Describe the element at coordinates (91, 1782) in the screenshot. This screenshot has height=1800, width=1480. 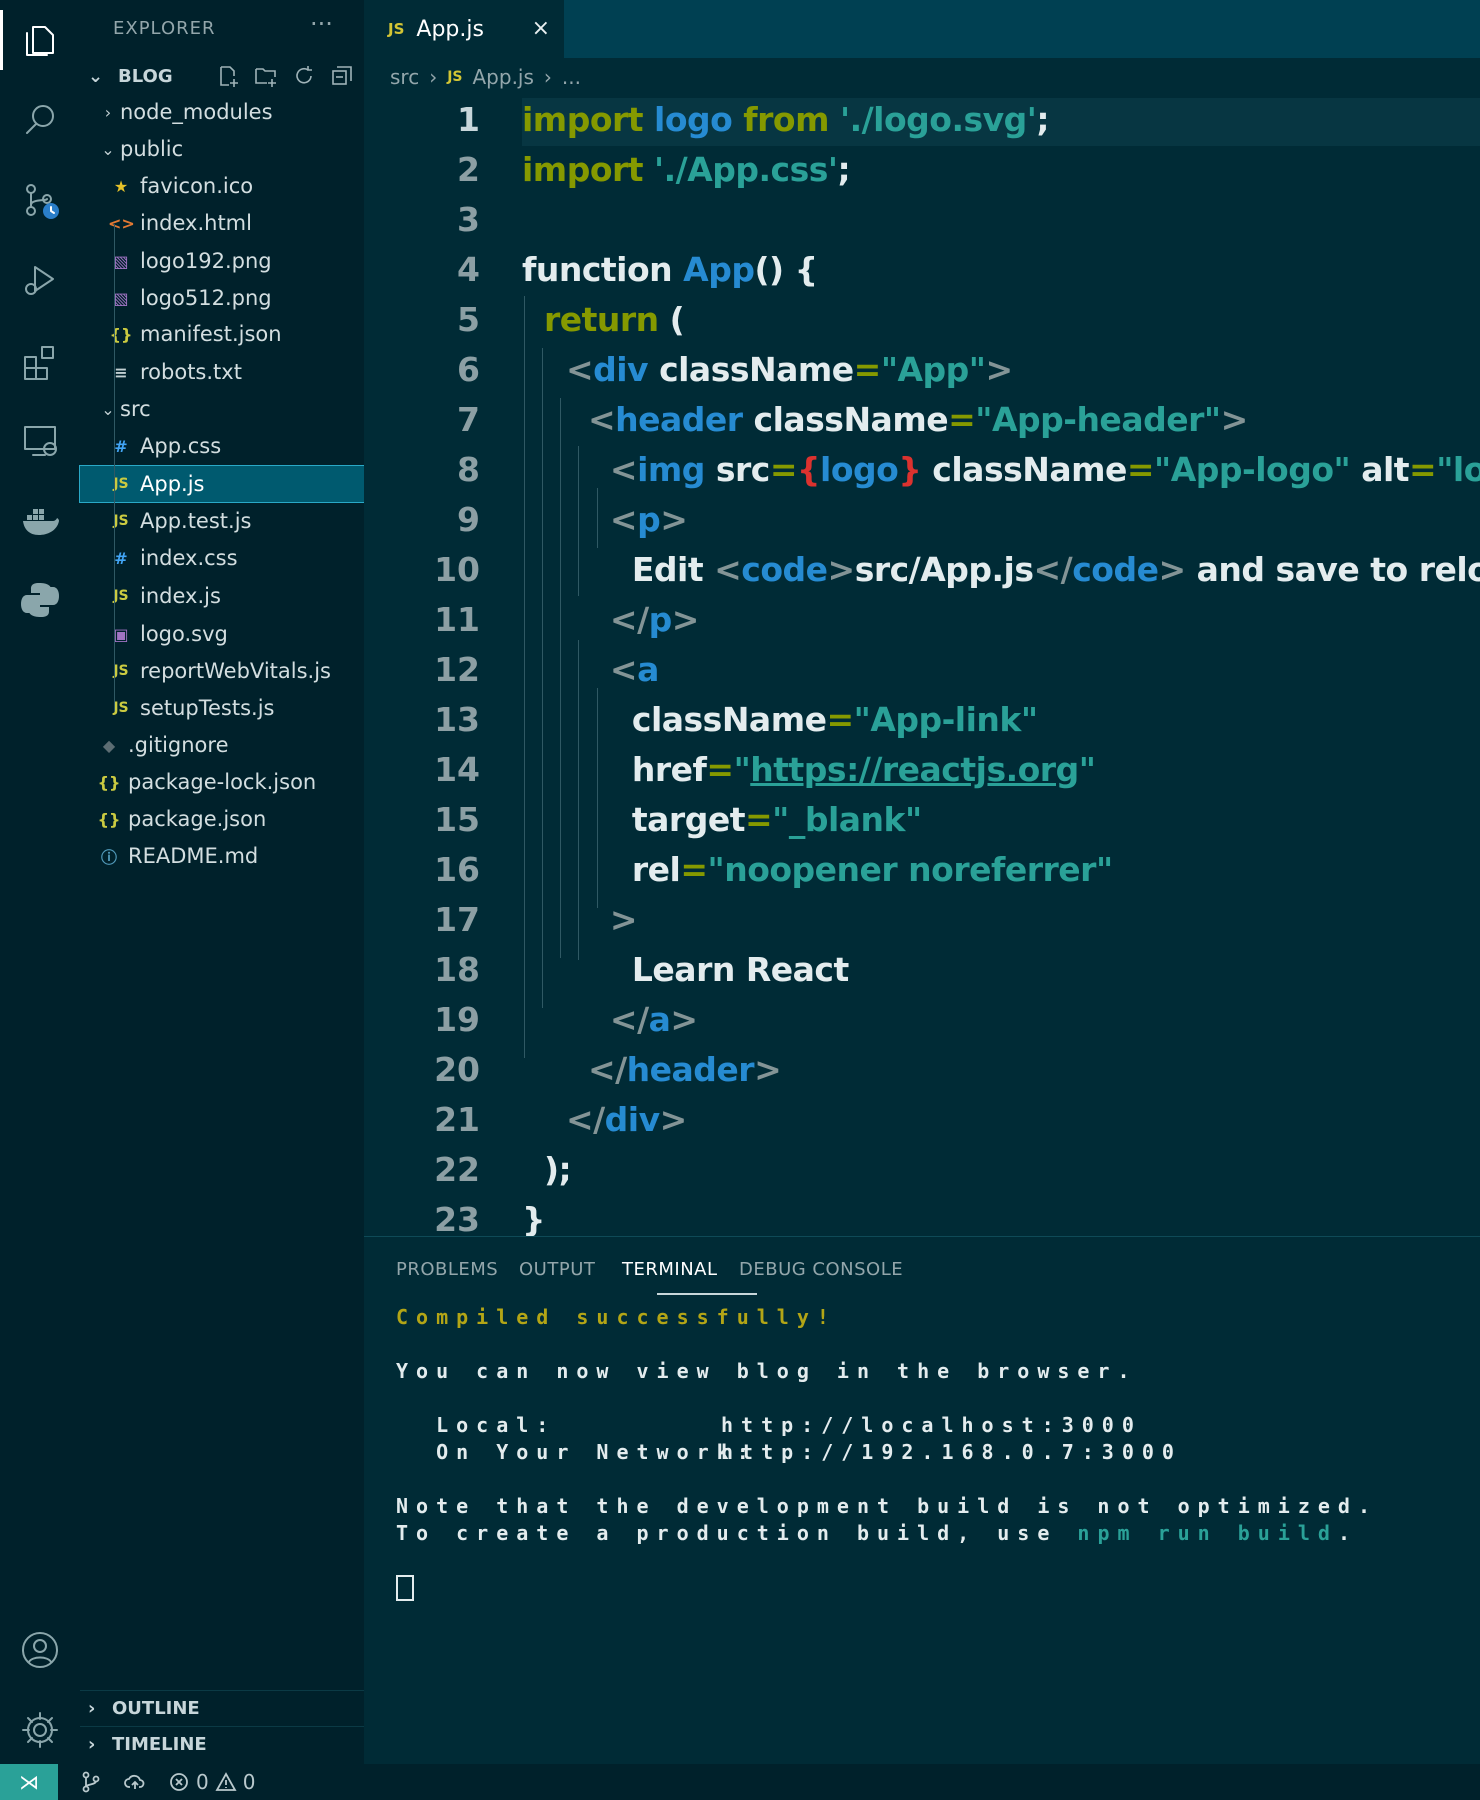
I see `source-control-branch-icon` at that location.